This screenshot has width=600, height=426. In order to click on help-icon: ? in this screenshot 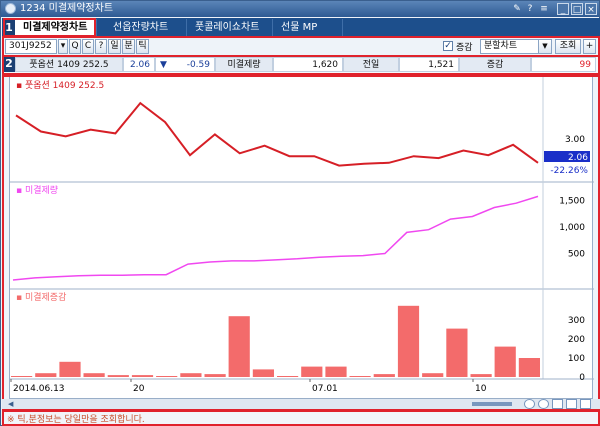, I will do `click(530, 9)`.